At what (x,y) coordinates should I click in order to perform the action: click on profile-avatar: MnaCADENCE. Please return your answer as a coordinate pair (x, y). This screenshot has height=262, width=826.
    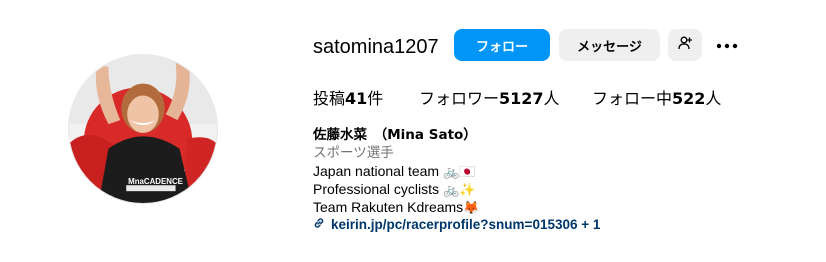
    Looking at the image, I should click on (143, 129).